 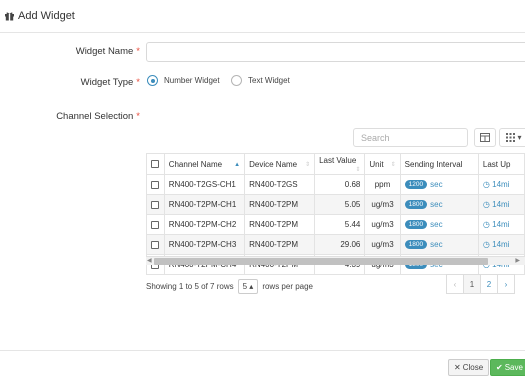 I want to click on columns-toggle-button, so click(x=485, y=137).